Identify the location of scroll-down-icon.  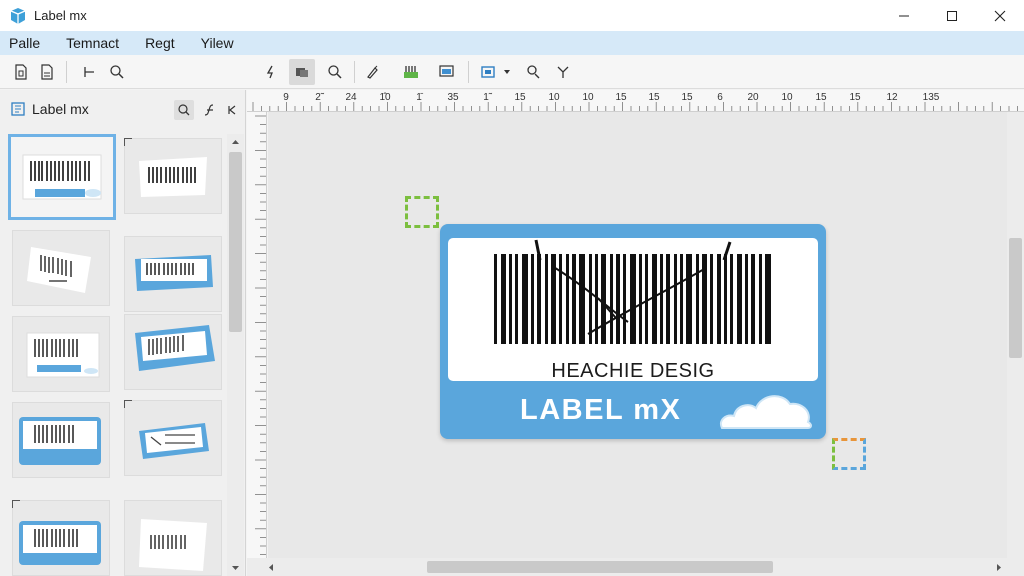
(235, 568).